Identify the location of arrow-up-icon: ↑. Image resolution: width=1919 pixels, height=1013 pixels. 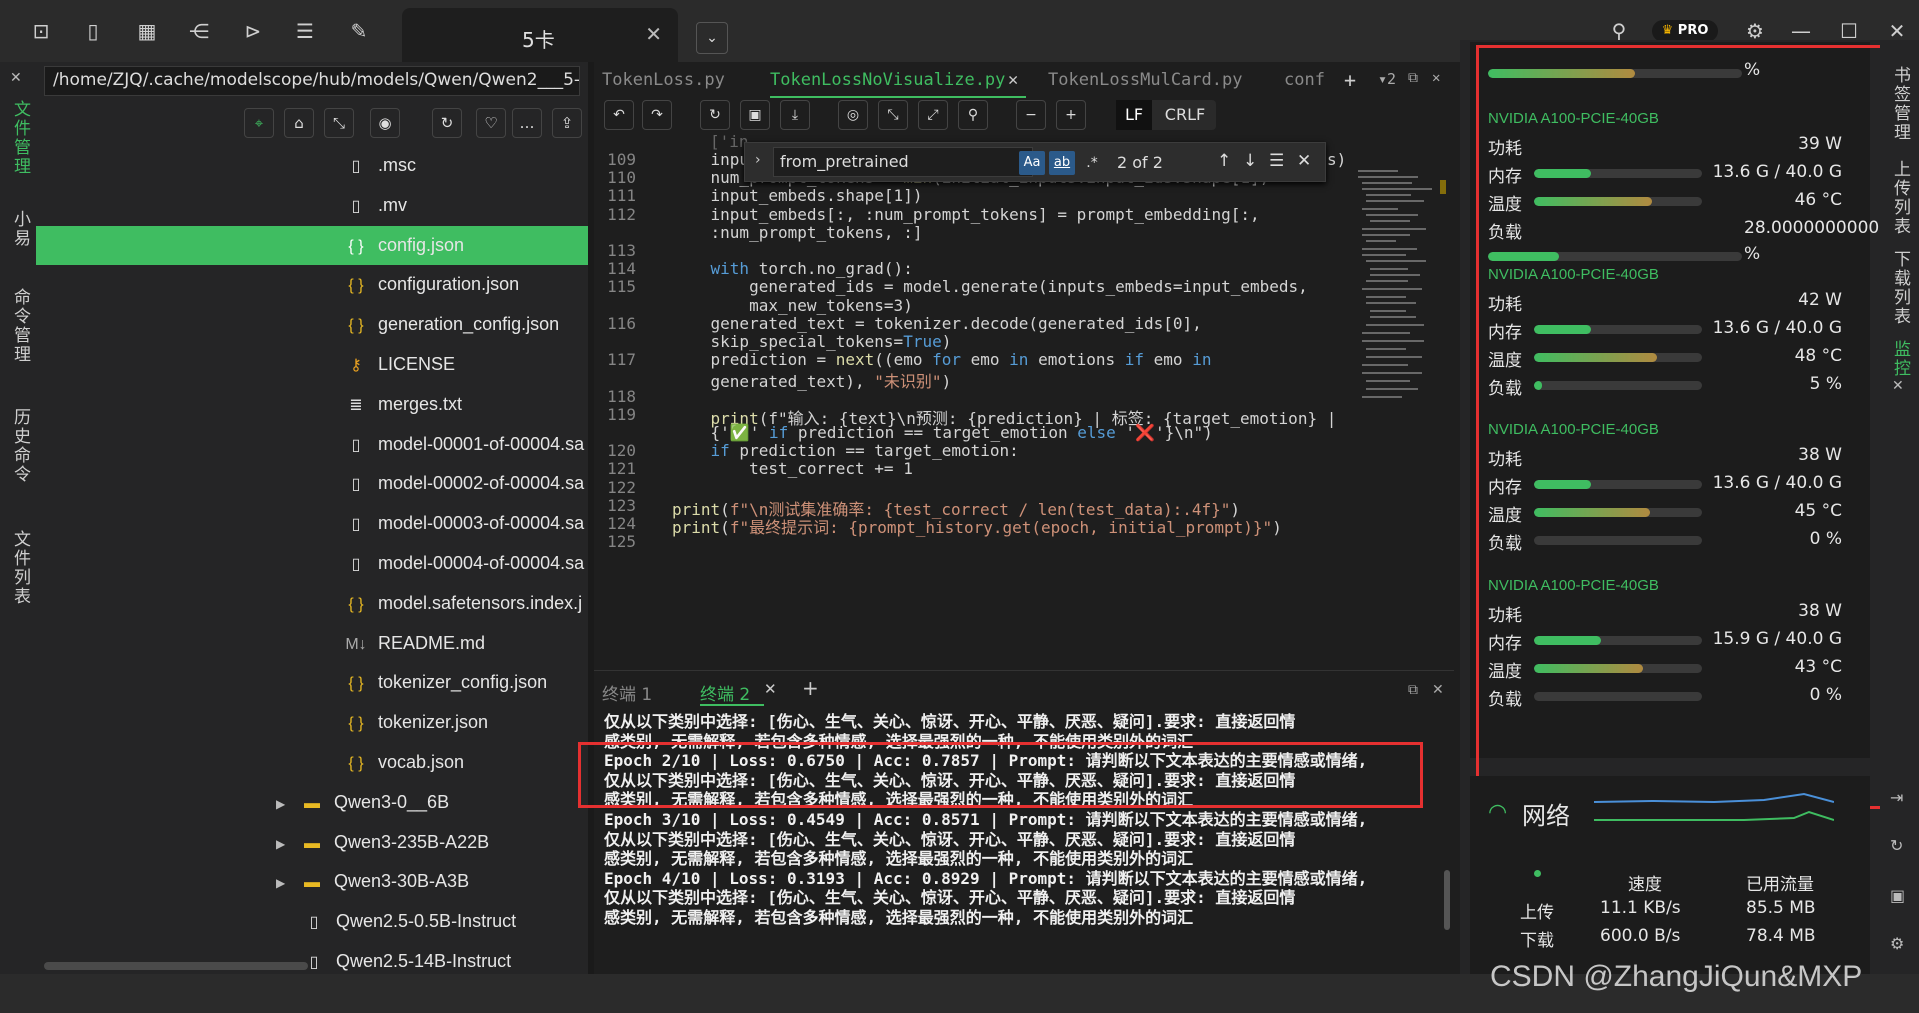
(1224, 161).